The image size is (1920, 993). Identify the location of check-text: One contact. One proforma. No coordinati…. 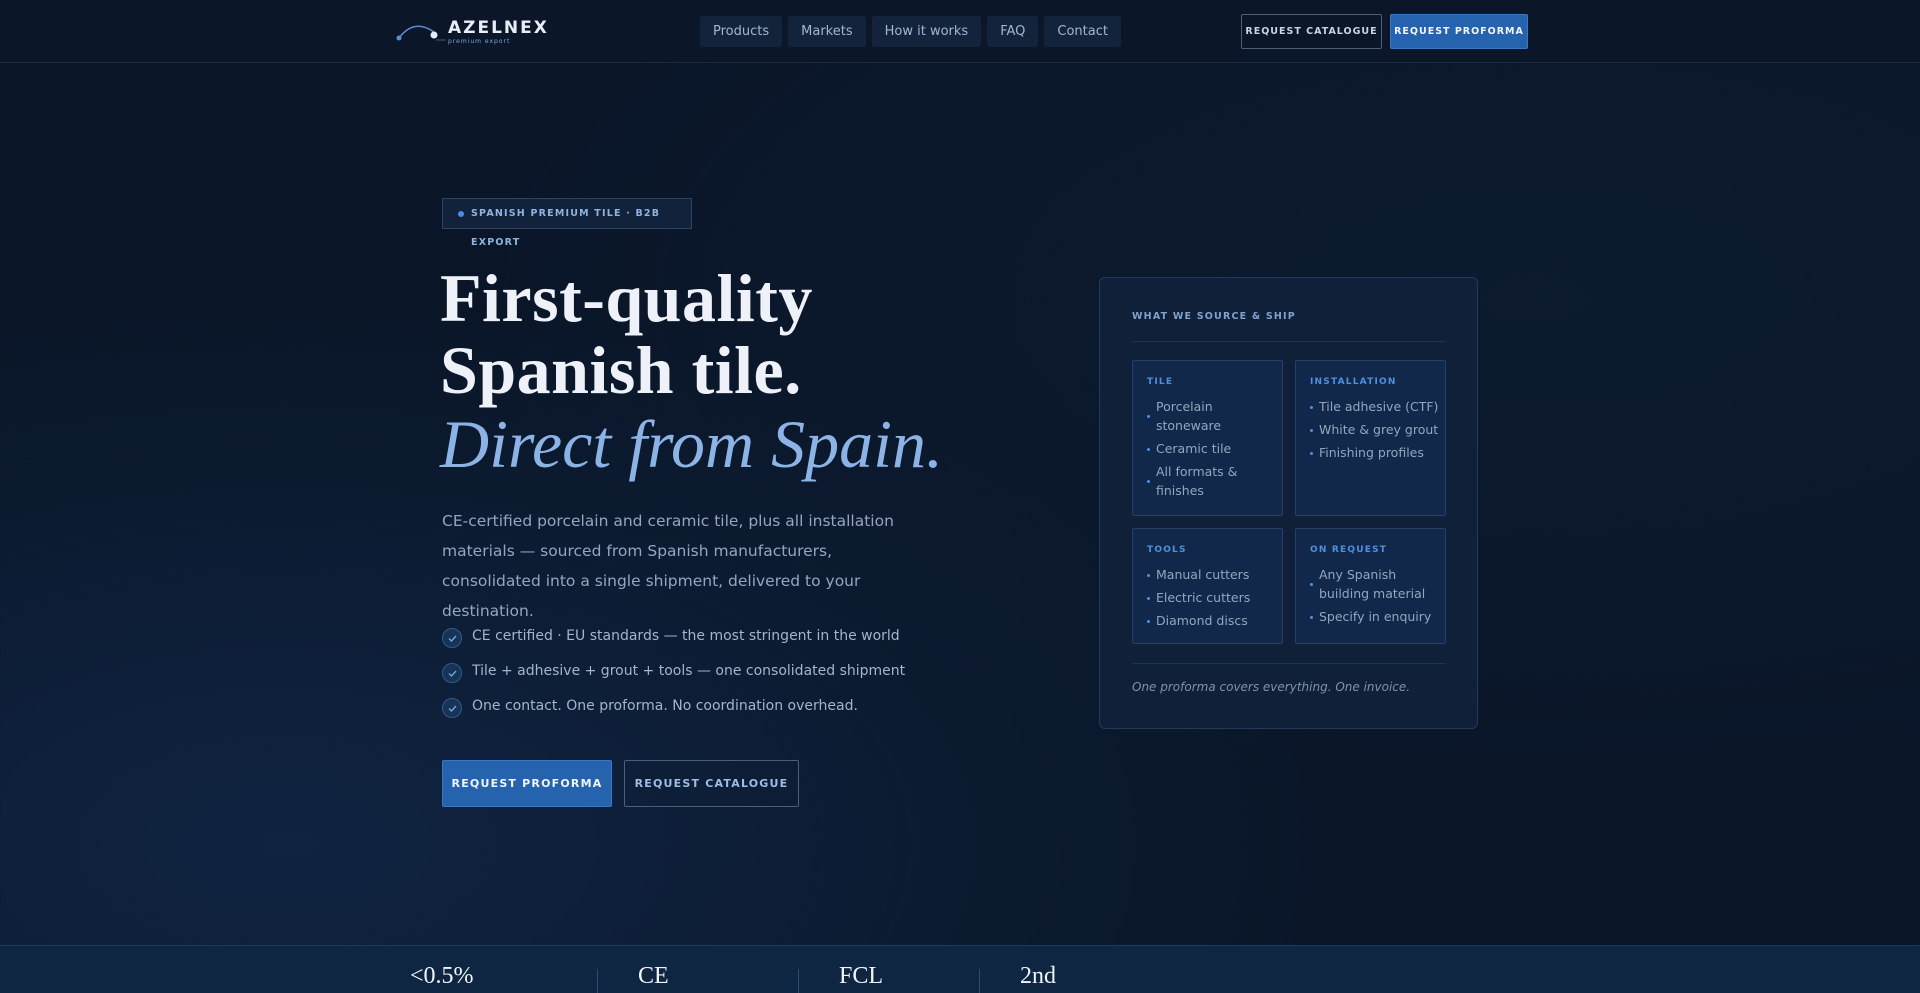
(665, 706).